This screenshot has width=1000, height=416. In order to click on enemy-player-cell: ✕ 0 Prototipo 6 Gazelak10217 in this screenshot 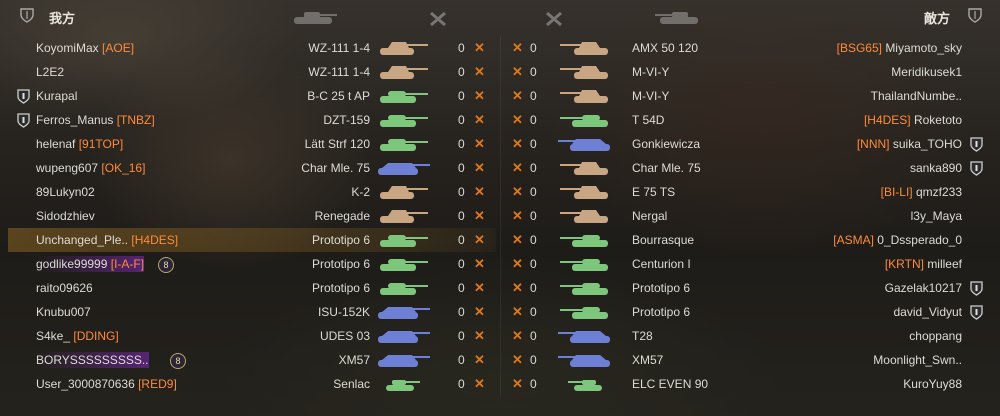, I will do `click(747, 288)`.